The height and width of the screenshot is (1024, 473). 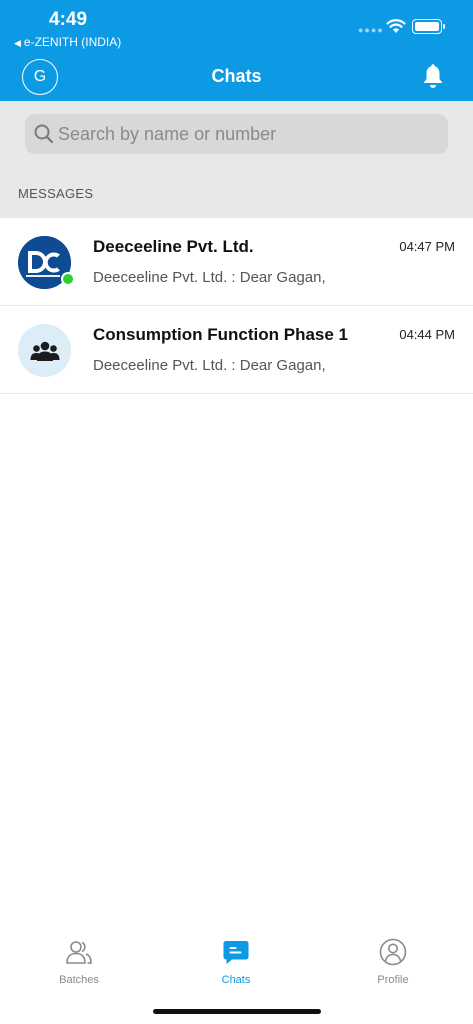 What do you see at coordinates (221, 334) in the screenshot?
I see `chat-name: Consumption Function Phase 1` at bounding box center [221, 334].